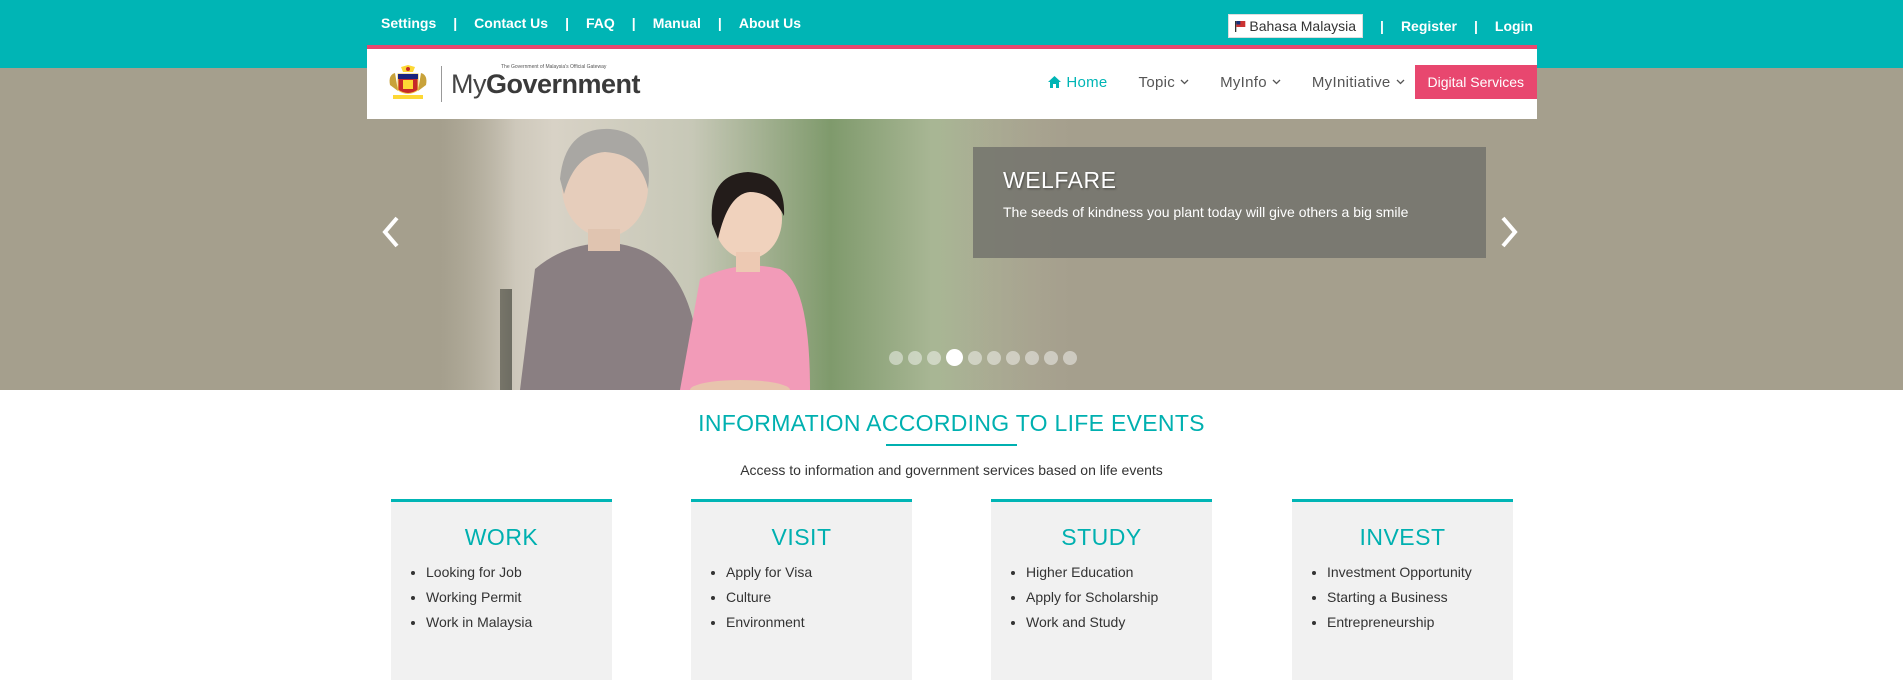 This screenshot has height=680, width=1903. What do you see at coordinates (1119, 572) in the screenshot?
I see `list-item: Higher Education` at bounding box center [1119, 572].